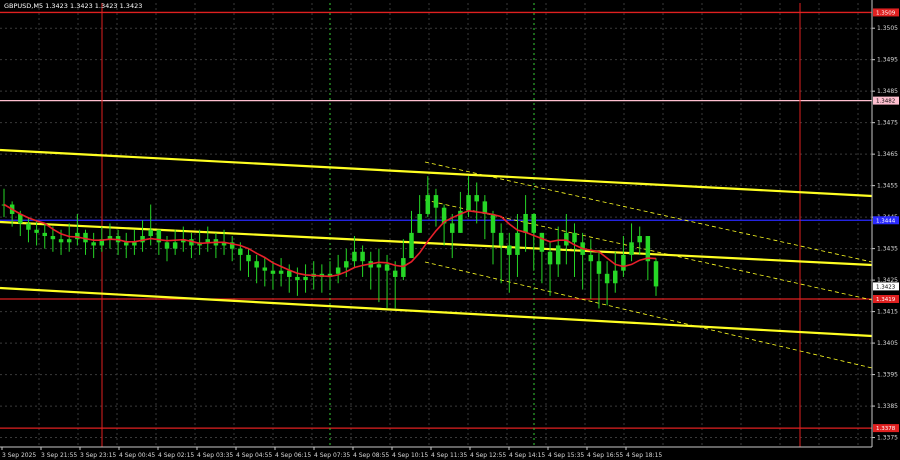 The image size is (900, 460). What do you see at coordinates (886, 13) in the screenshot?
I see `price-tag-label: 1.3509` at bounding box center [886, 13].